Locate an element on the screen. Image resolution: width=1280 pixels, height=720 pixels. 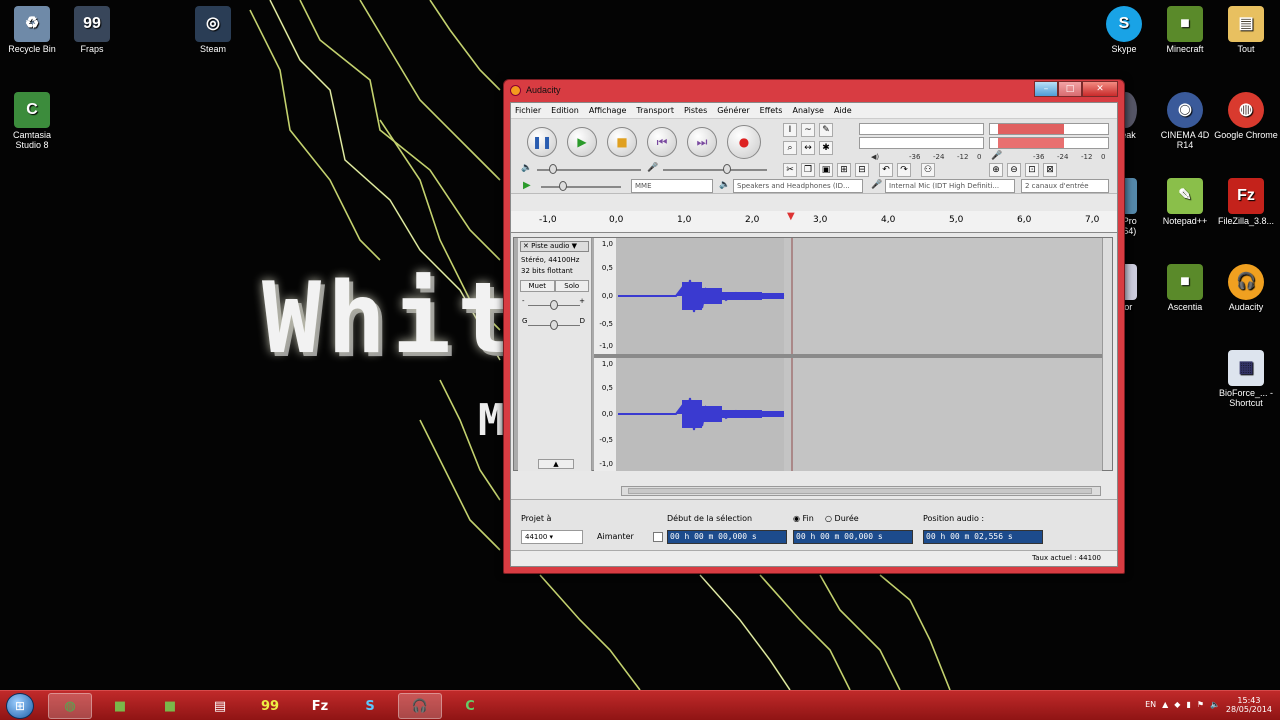
cut-icon: ✂ is located at coordinates (790, 170).